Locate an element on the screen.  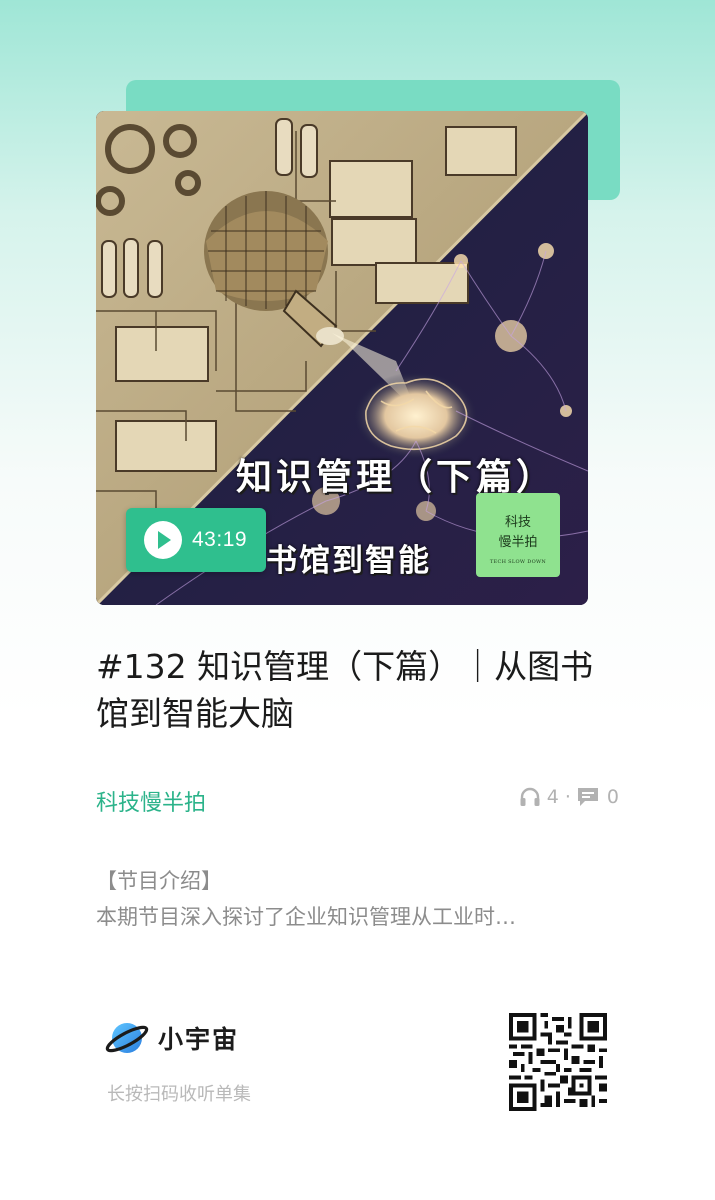
play-button: 43:19 is located at coordinates (196, 540).